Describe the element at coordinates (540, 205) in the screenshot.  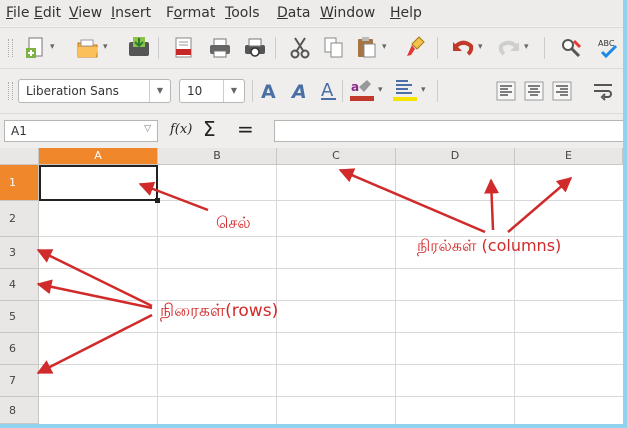
I see `arrow-to-column-e` at that location.